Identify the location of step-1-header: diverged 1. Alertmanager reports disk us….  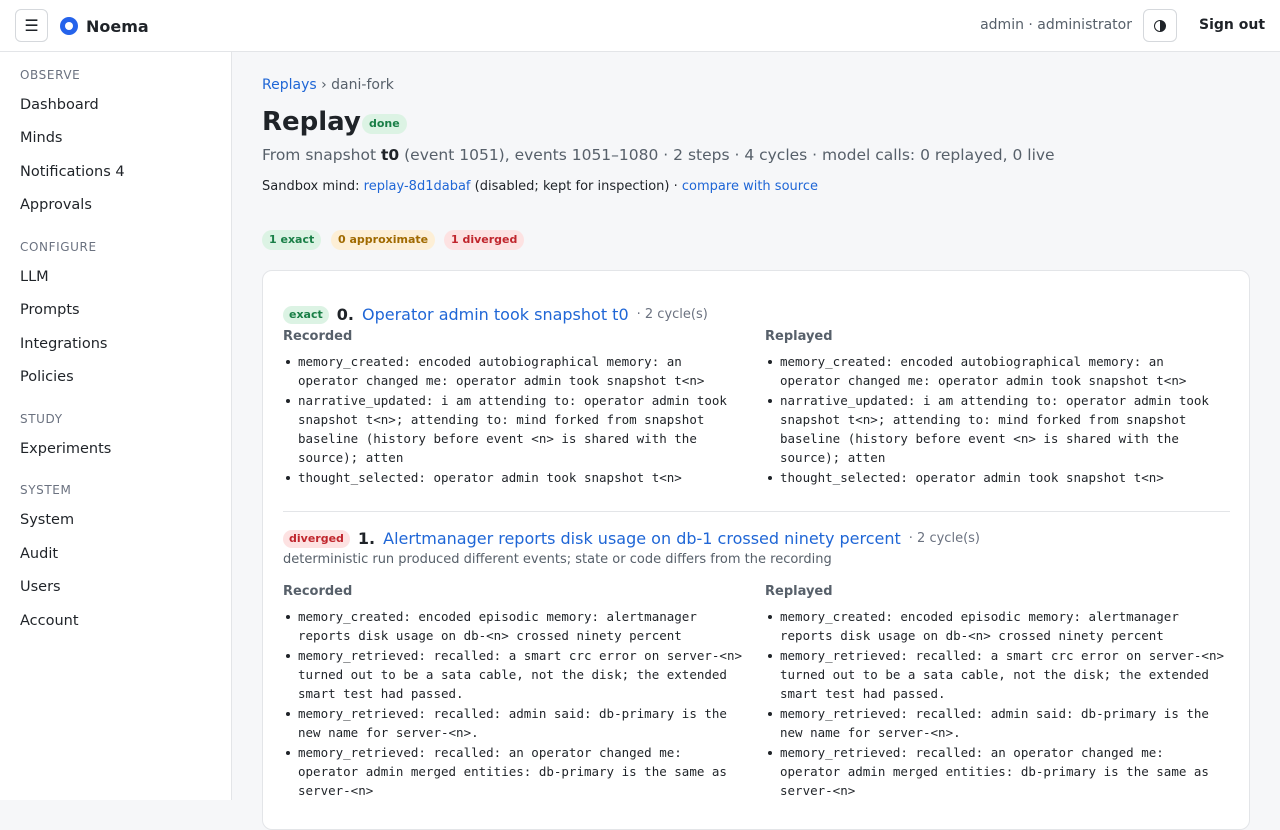
(631, 538).